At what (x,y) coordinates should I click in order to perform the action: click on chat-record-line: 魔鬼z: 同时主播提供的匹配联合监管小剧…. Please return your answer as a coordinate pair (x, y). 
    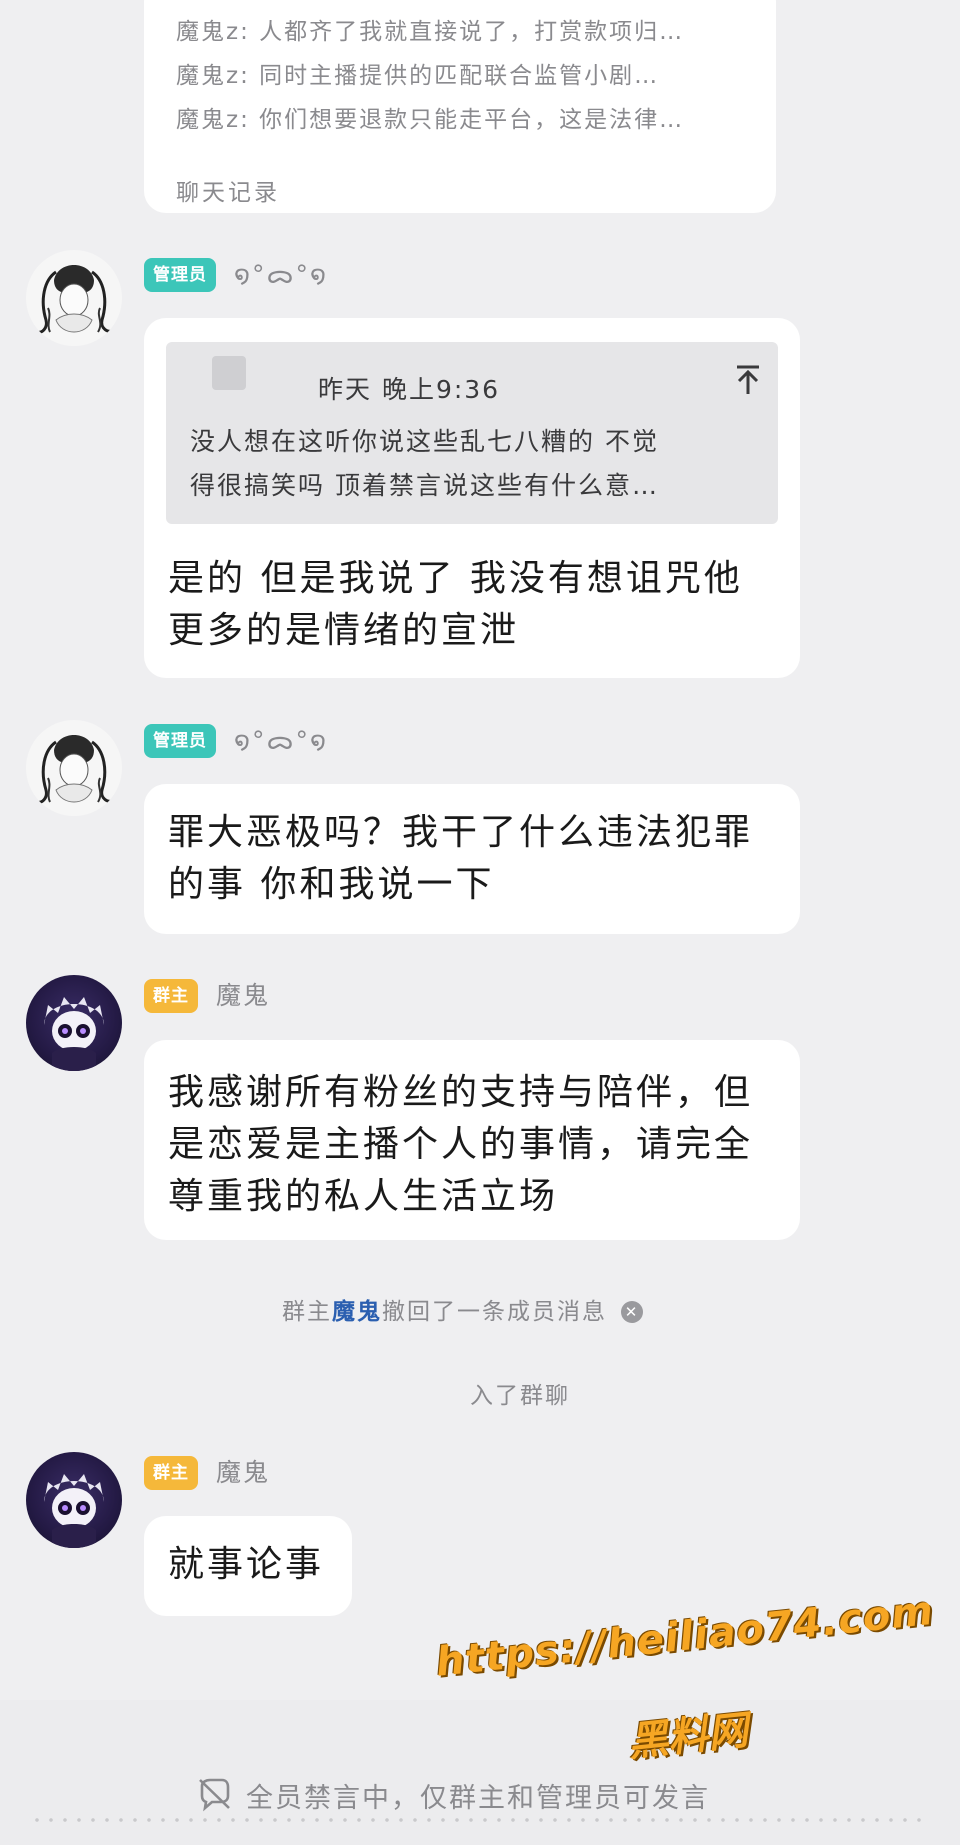
    Looking at the image, I should click on (418, 76).